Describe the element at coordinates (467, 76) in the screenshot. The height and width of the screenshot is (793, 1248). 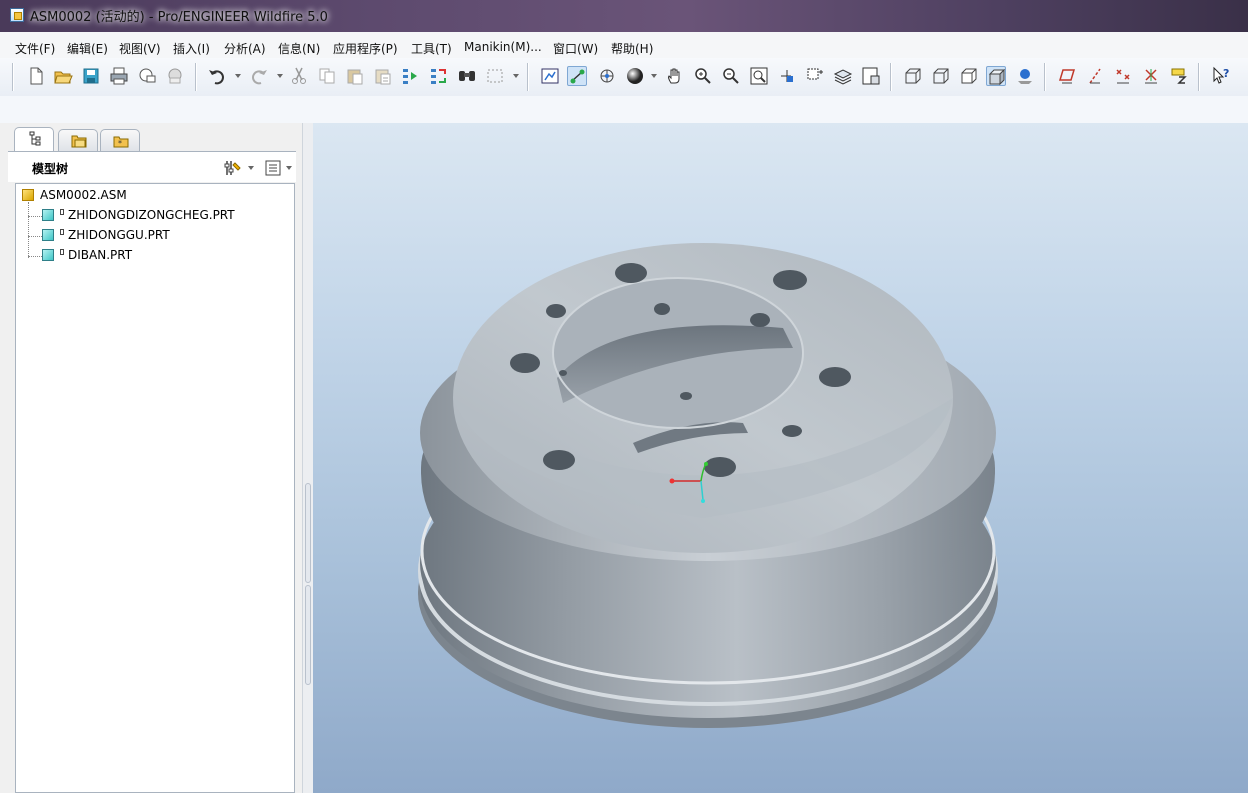
I see `find-icon` at that location.